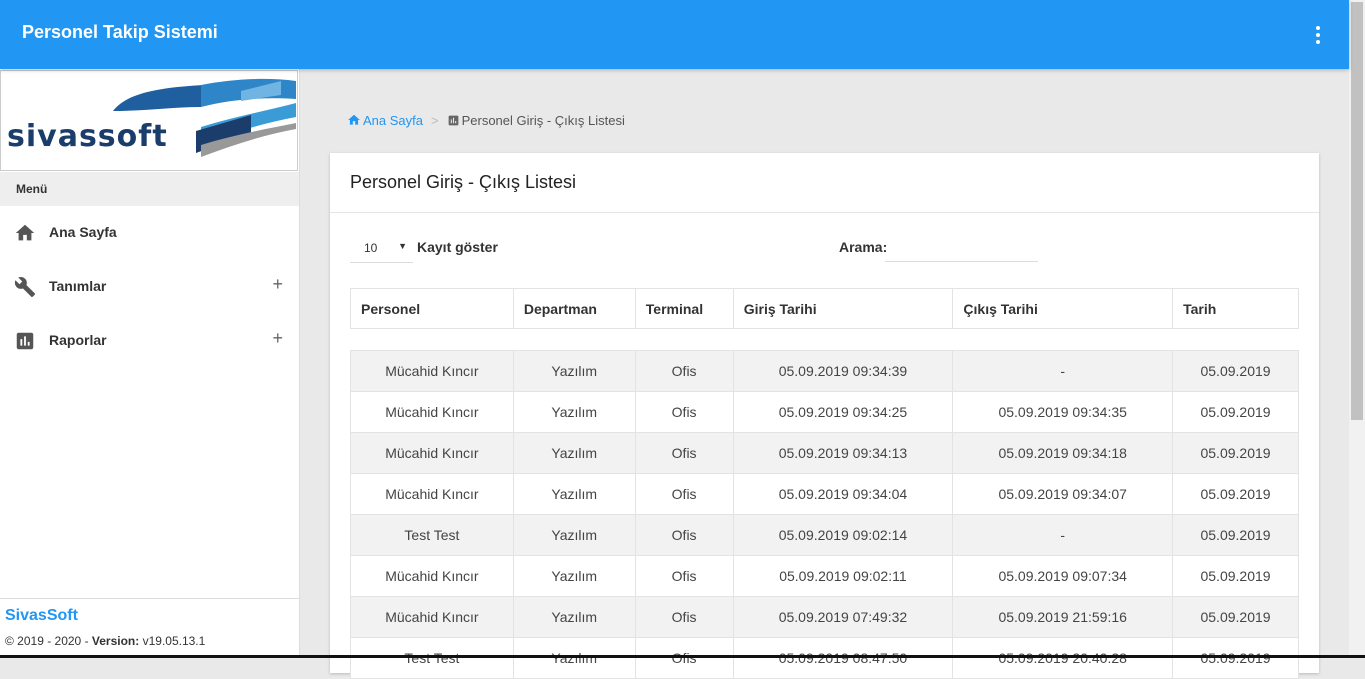  I want to click on dropdown-arrow-icon: ▼, so click(402, 246).